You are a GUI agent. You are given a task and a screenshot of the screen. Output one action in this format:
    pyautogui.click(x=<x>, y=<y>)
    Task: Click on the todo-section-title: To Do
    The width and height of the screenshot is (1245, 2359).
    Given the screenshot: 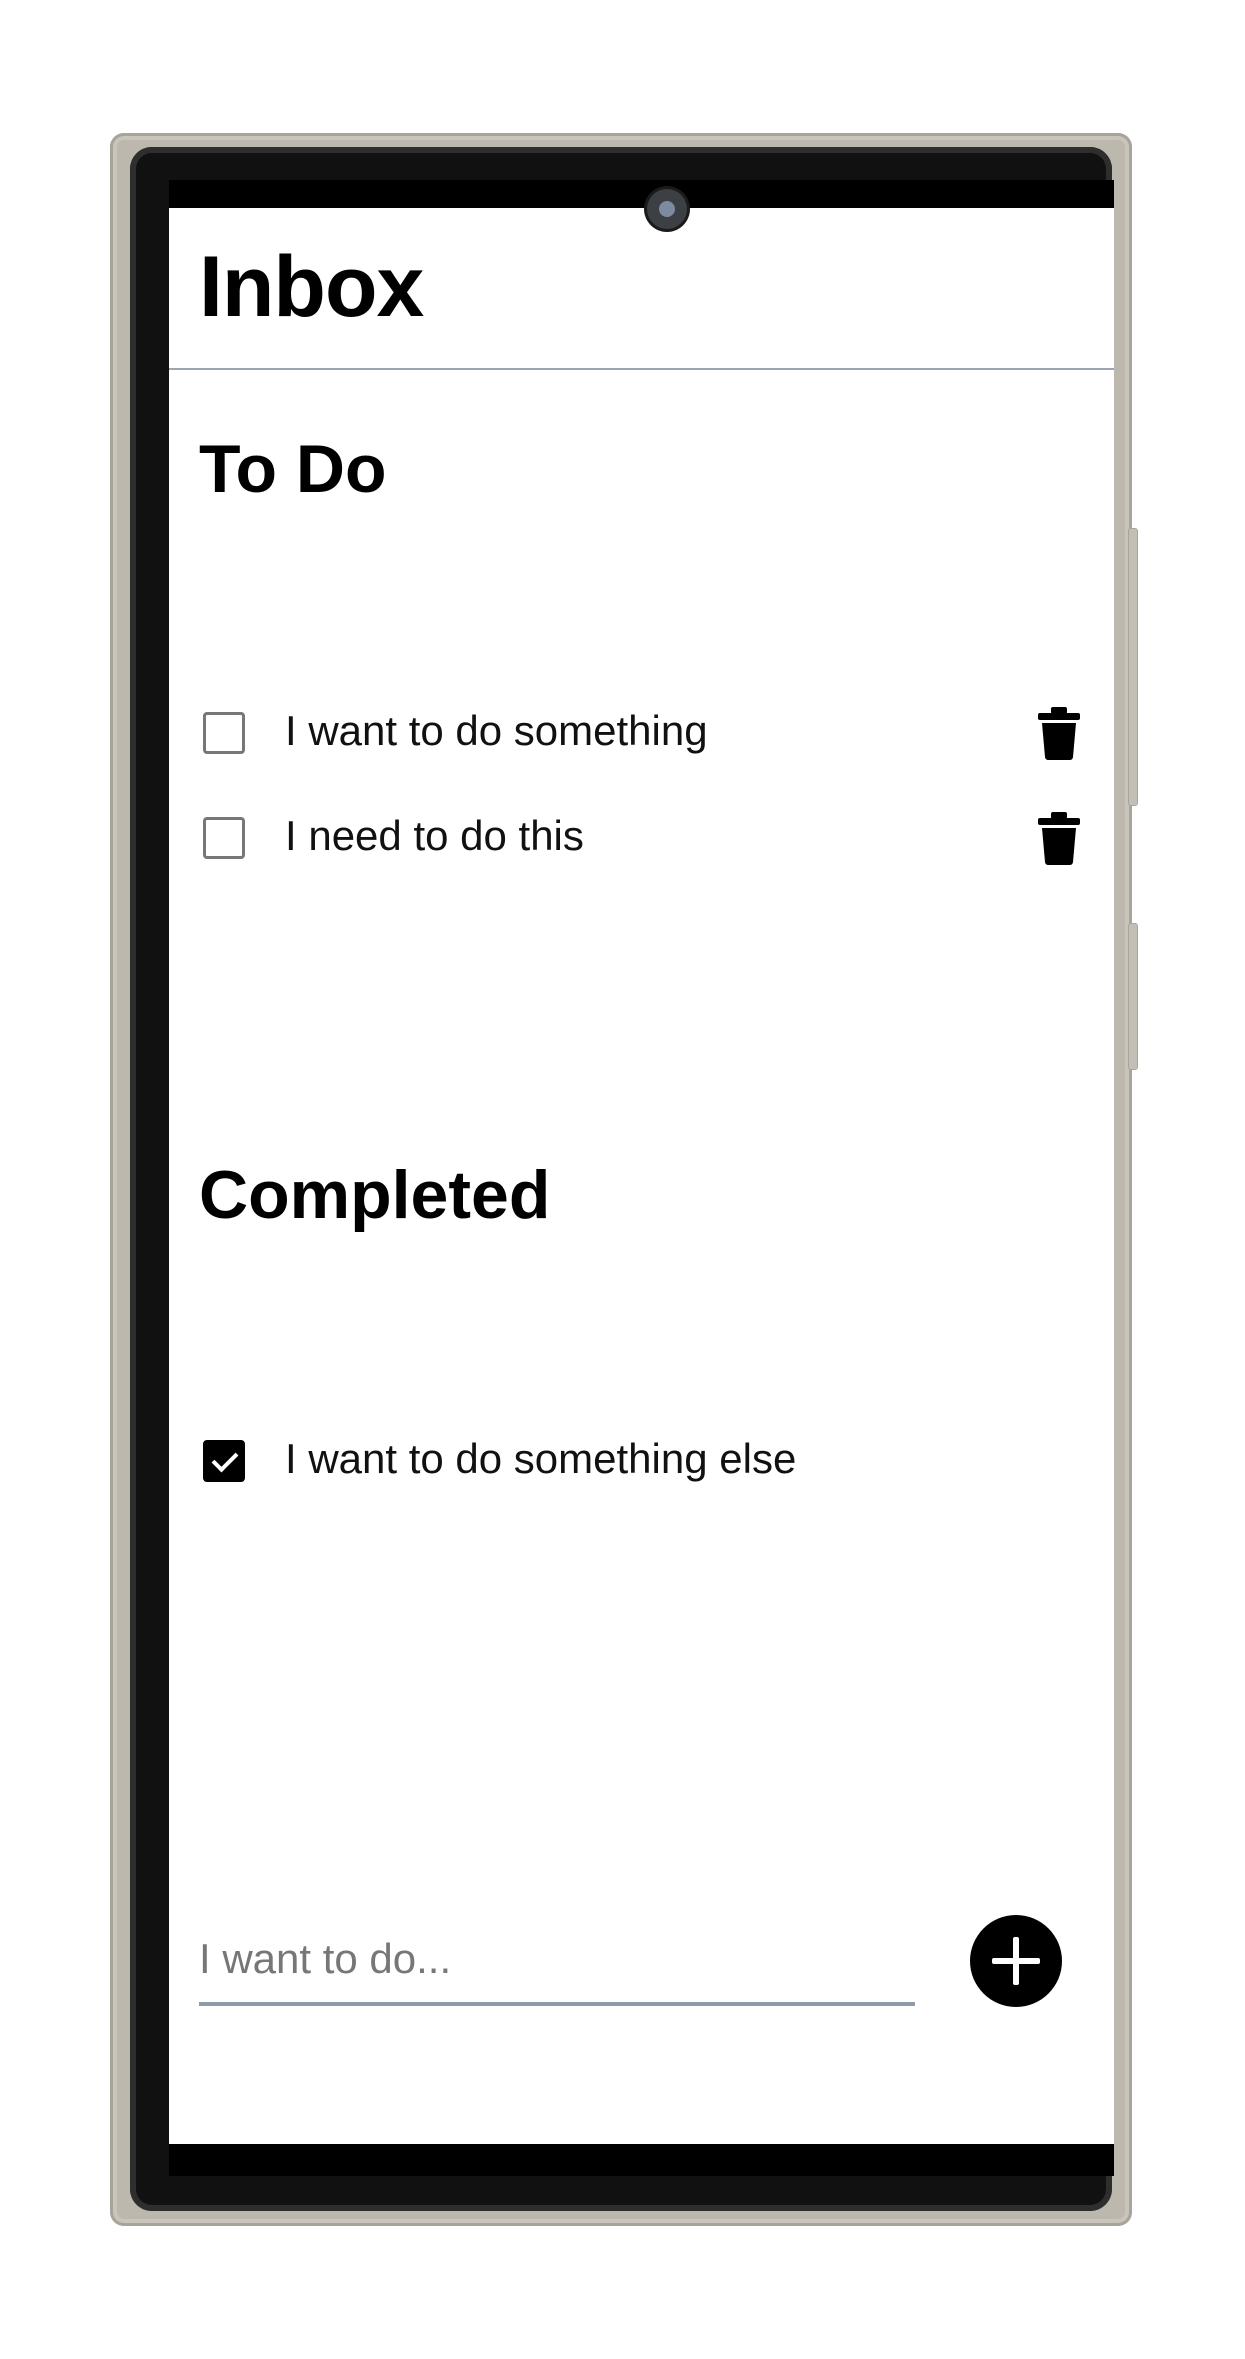 What is the action you would take?
    pyautogui.click(x=293, y=469)
    